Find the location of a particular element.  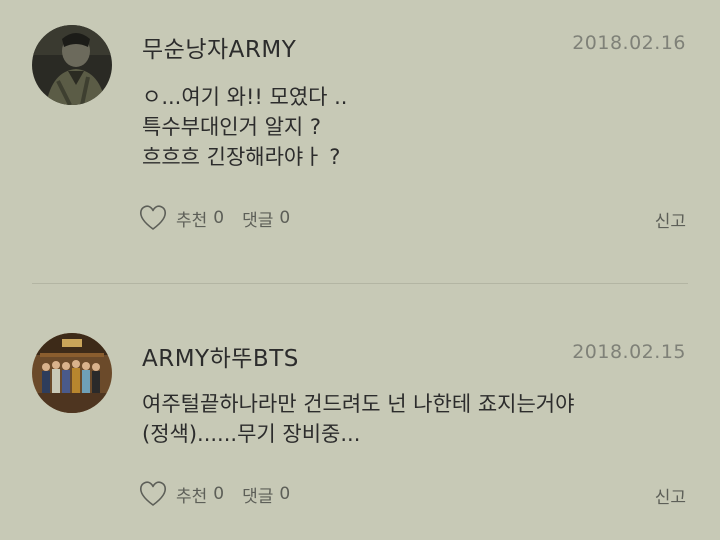

dark-figure-avatar-icon is located at coordinates (72, 65).